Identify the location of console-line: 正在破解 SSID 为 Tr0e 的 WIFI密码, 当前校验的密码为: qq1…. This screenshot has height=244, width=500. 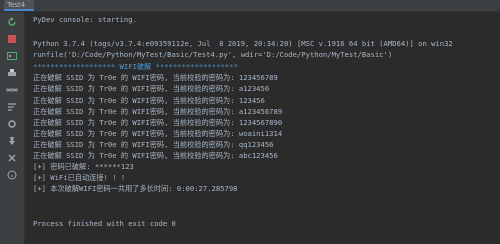
(153, 144).